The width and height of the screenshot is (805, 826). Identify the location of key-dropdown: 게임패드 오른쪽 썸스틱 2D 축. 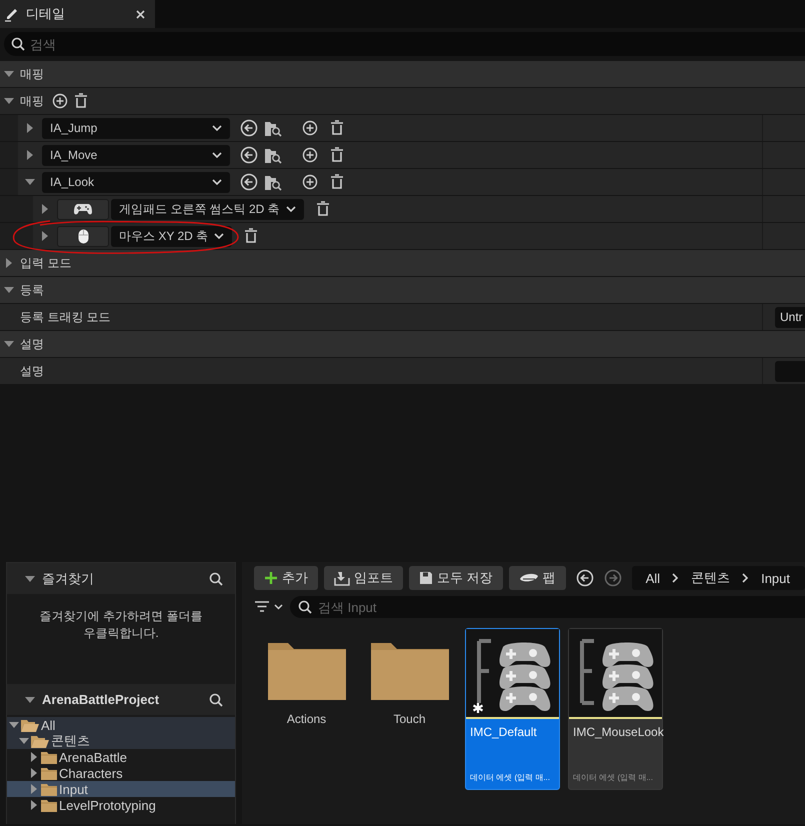
(207, 209).